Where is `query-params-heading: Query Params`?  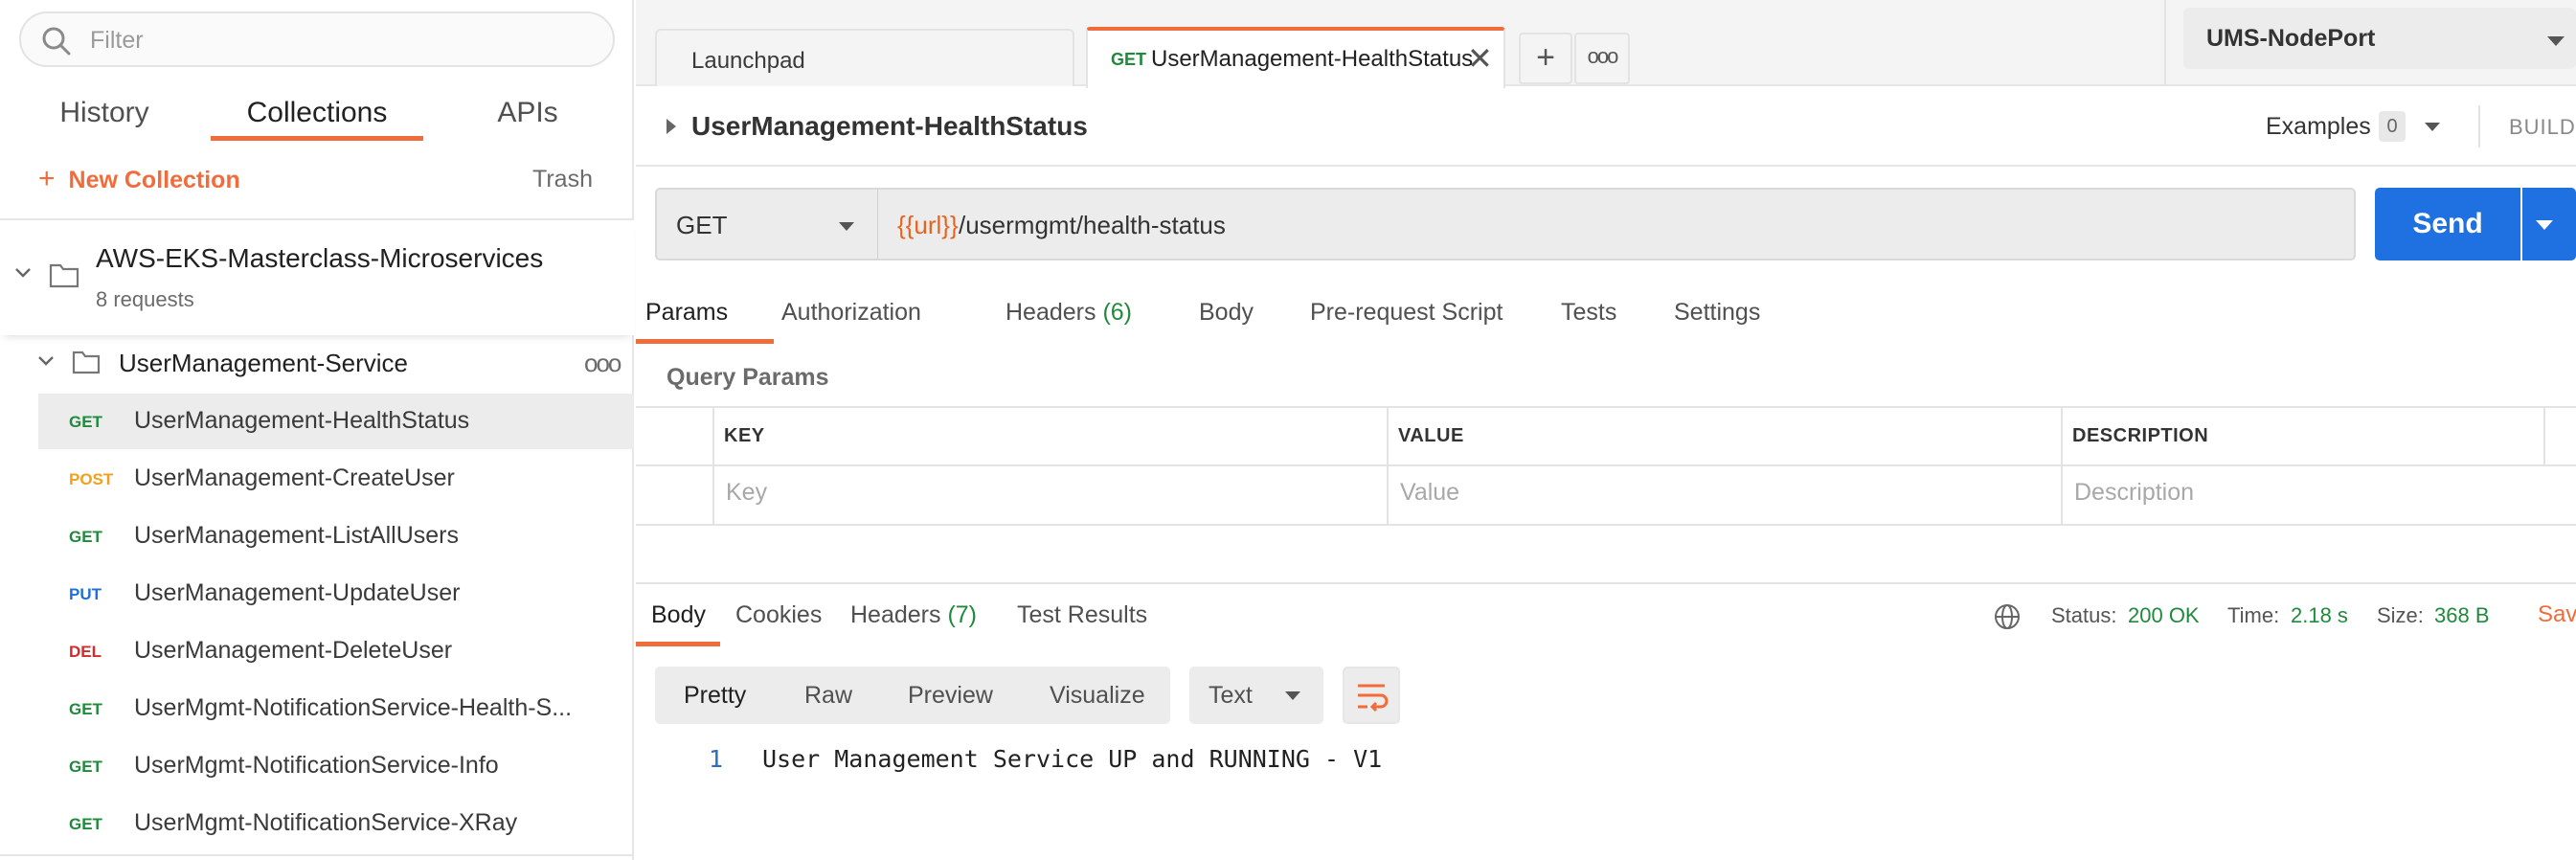
query-params-heading: Query Params is located at coordinates (748, 377).